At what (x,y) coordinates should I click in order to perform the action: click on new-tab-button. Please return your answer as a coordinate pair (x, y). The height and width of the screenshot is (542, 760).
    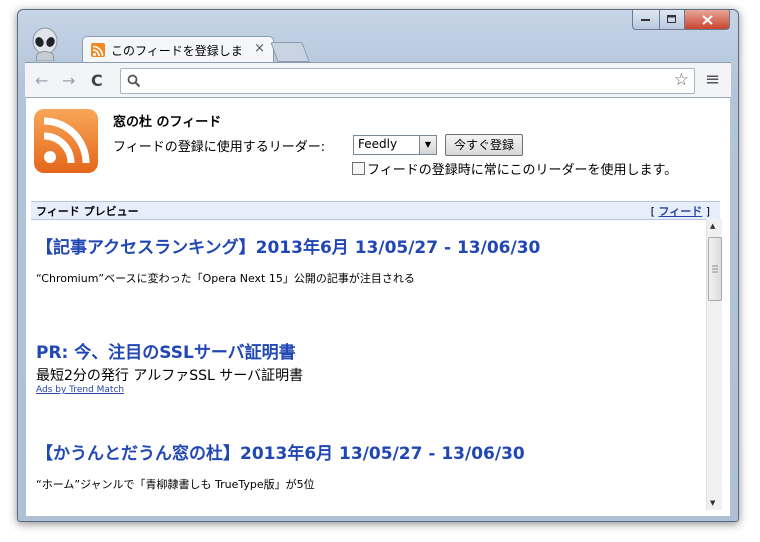
    Looking at the image, I should click on (290, 52).